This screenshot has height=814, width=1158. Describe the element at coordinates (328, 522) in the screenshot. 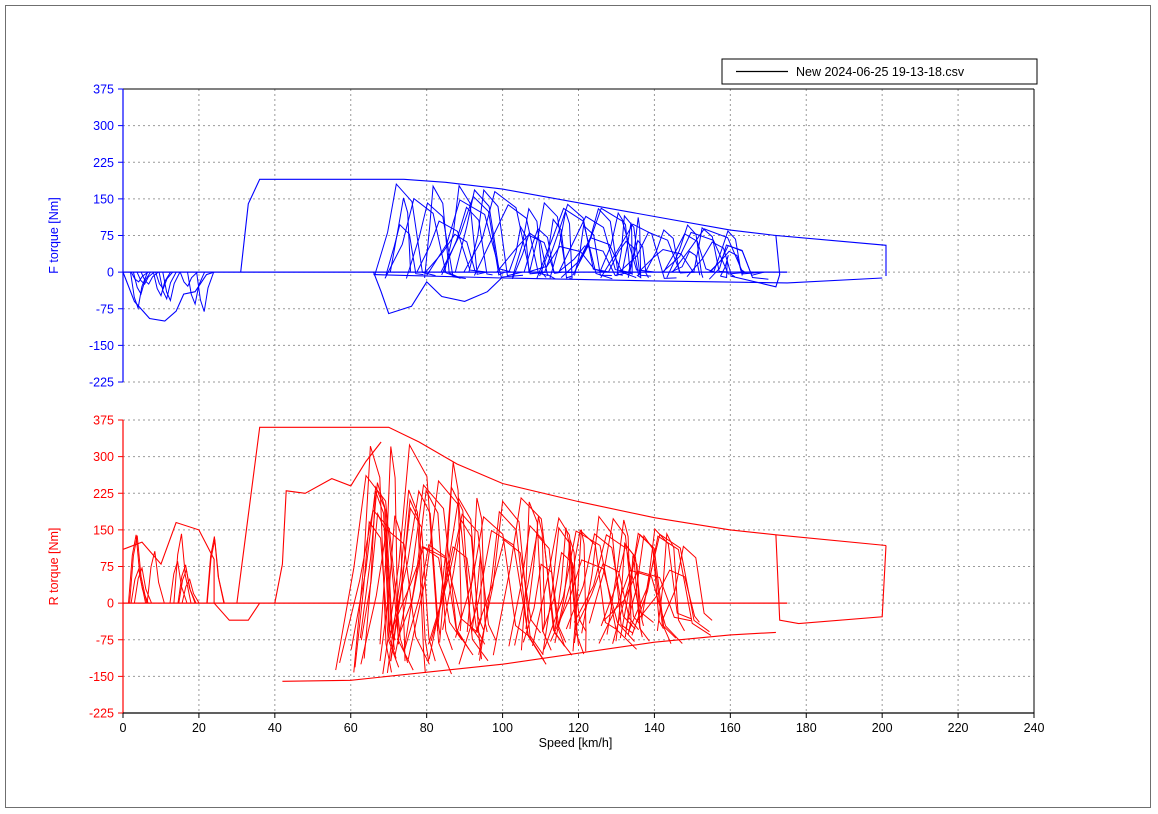

I see `rear-trace-mid_accel` at that location.